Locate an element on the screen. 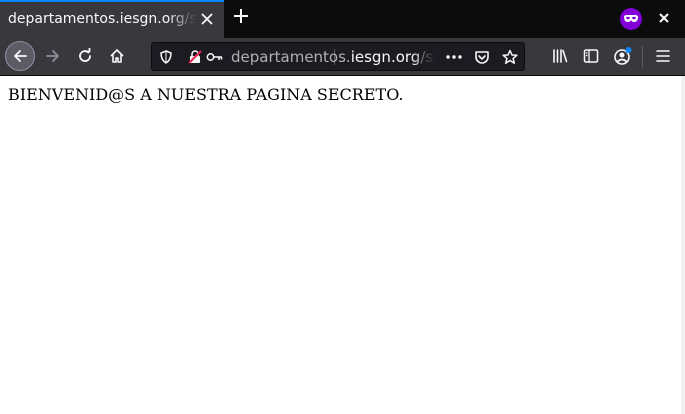  library-icon is located at coordinates (560, 56).